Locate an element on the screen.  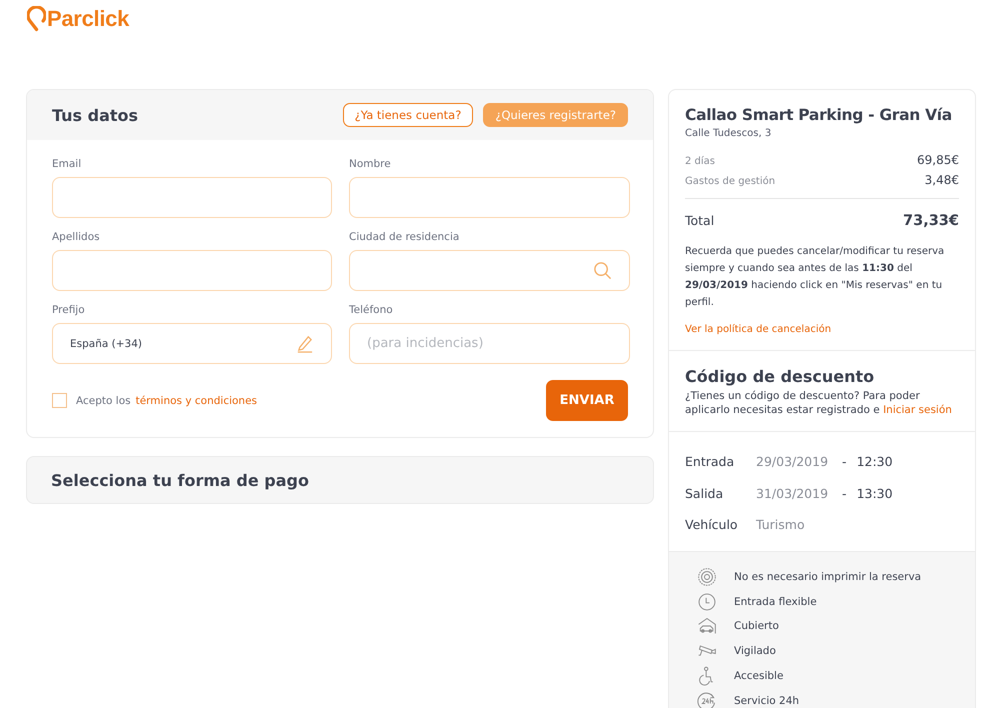
cancellation-notice: Recuerda que puedes cancelar/modificar tu reserva siempre y cuando sea antes de las 11:30 del 29/03/2019 haciendo click en "Mis reservas" en tu perfil. is located at coordinates (815, 277).